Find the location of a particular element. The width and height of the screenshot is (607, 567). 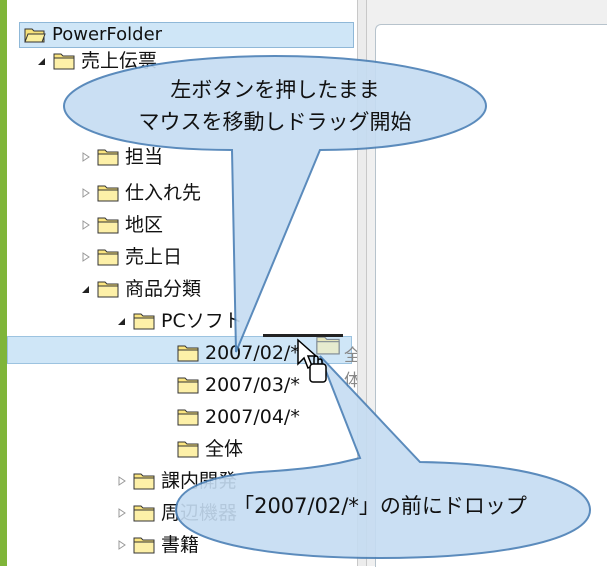

tree-item: 地区 is located at coordinates (121, 225).